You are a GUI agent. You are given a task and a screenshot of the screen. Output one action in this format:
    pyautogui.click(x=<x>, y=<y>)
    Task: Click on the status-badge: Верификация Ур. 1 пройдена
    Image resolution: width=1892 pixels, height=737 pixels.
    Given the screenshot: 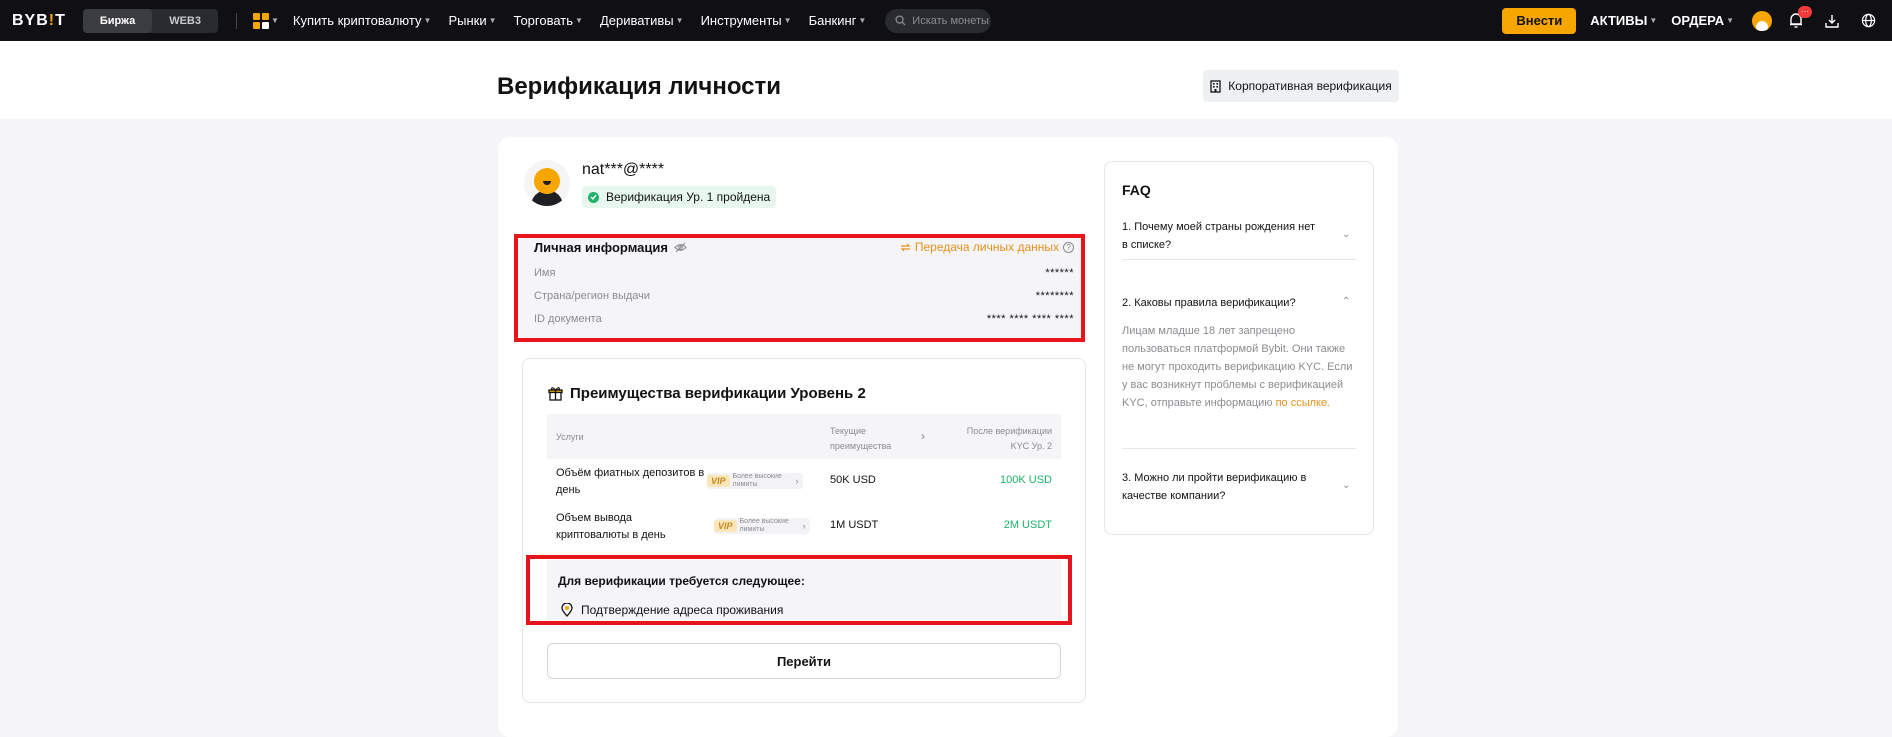 What is the action you would take?
    pyautogui.click(x=679, y=197)
    